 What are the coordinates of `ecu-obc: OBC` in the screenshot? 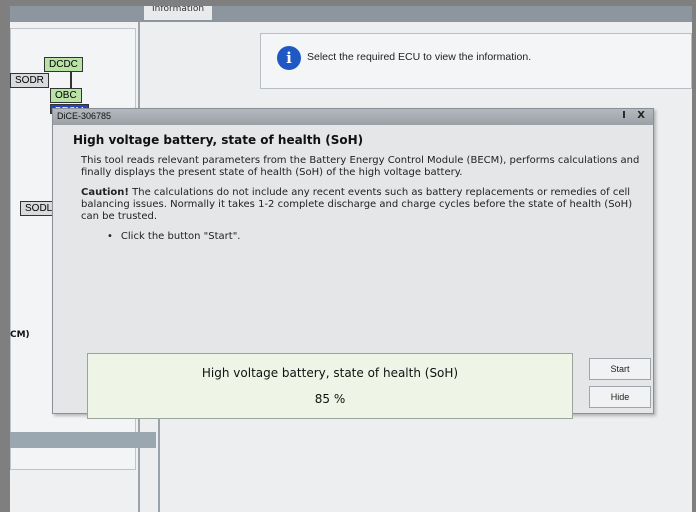 It's located at (66, 95).